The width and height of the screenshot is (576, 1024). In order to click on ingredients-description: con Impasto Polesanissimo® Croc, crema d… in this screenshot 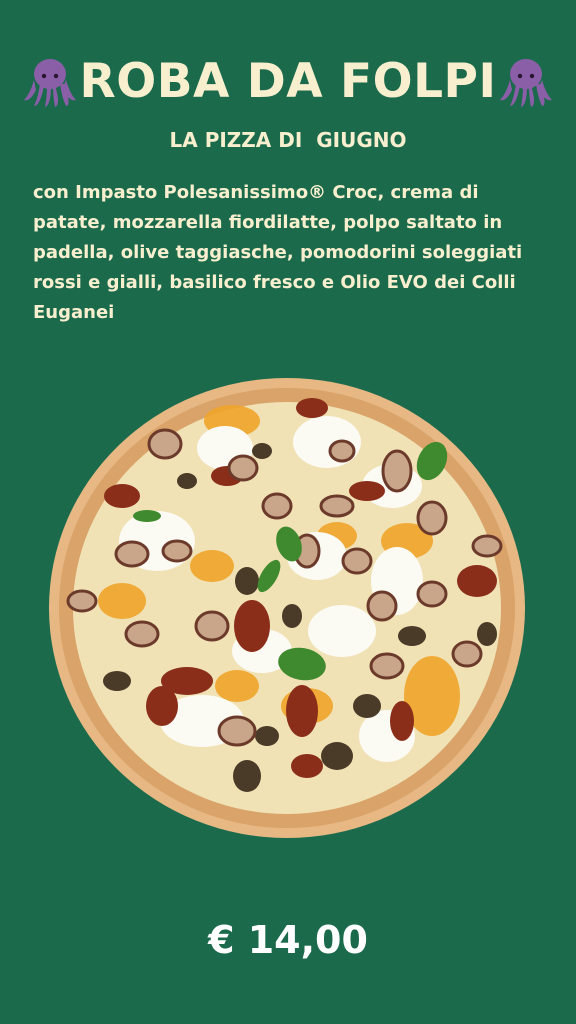, I will do `click(278, 252)`.